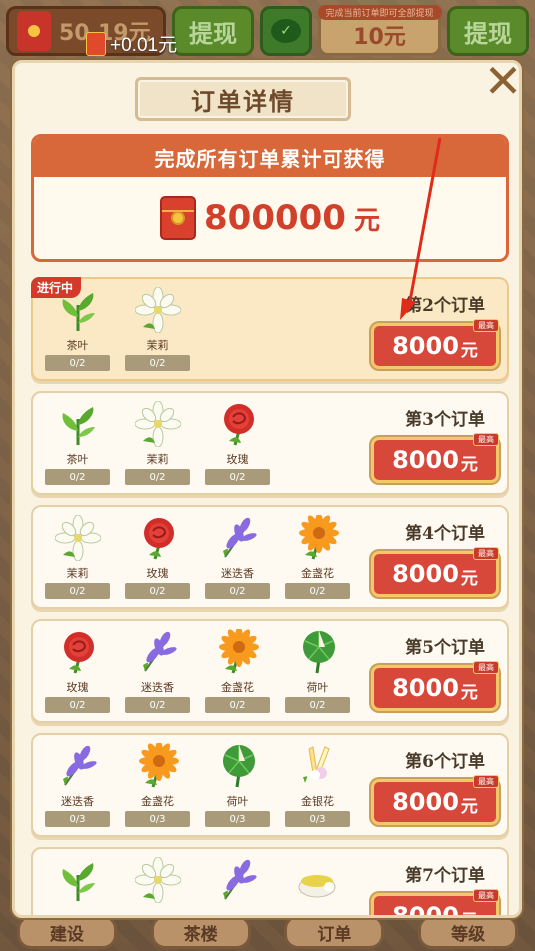 Image resolution: width=535 pixels, height=951 pixels. Describe the element at coordinates (366, 220) in the screenshot. I see `summary-unit: 元` at that location.